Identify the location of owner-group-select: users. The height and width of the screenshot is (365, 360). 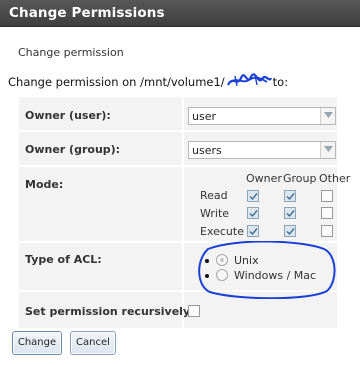
(262, 150).